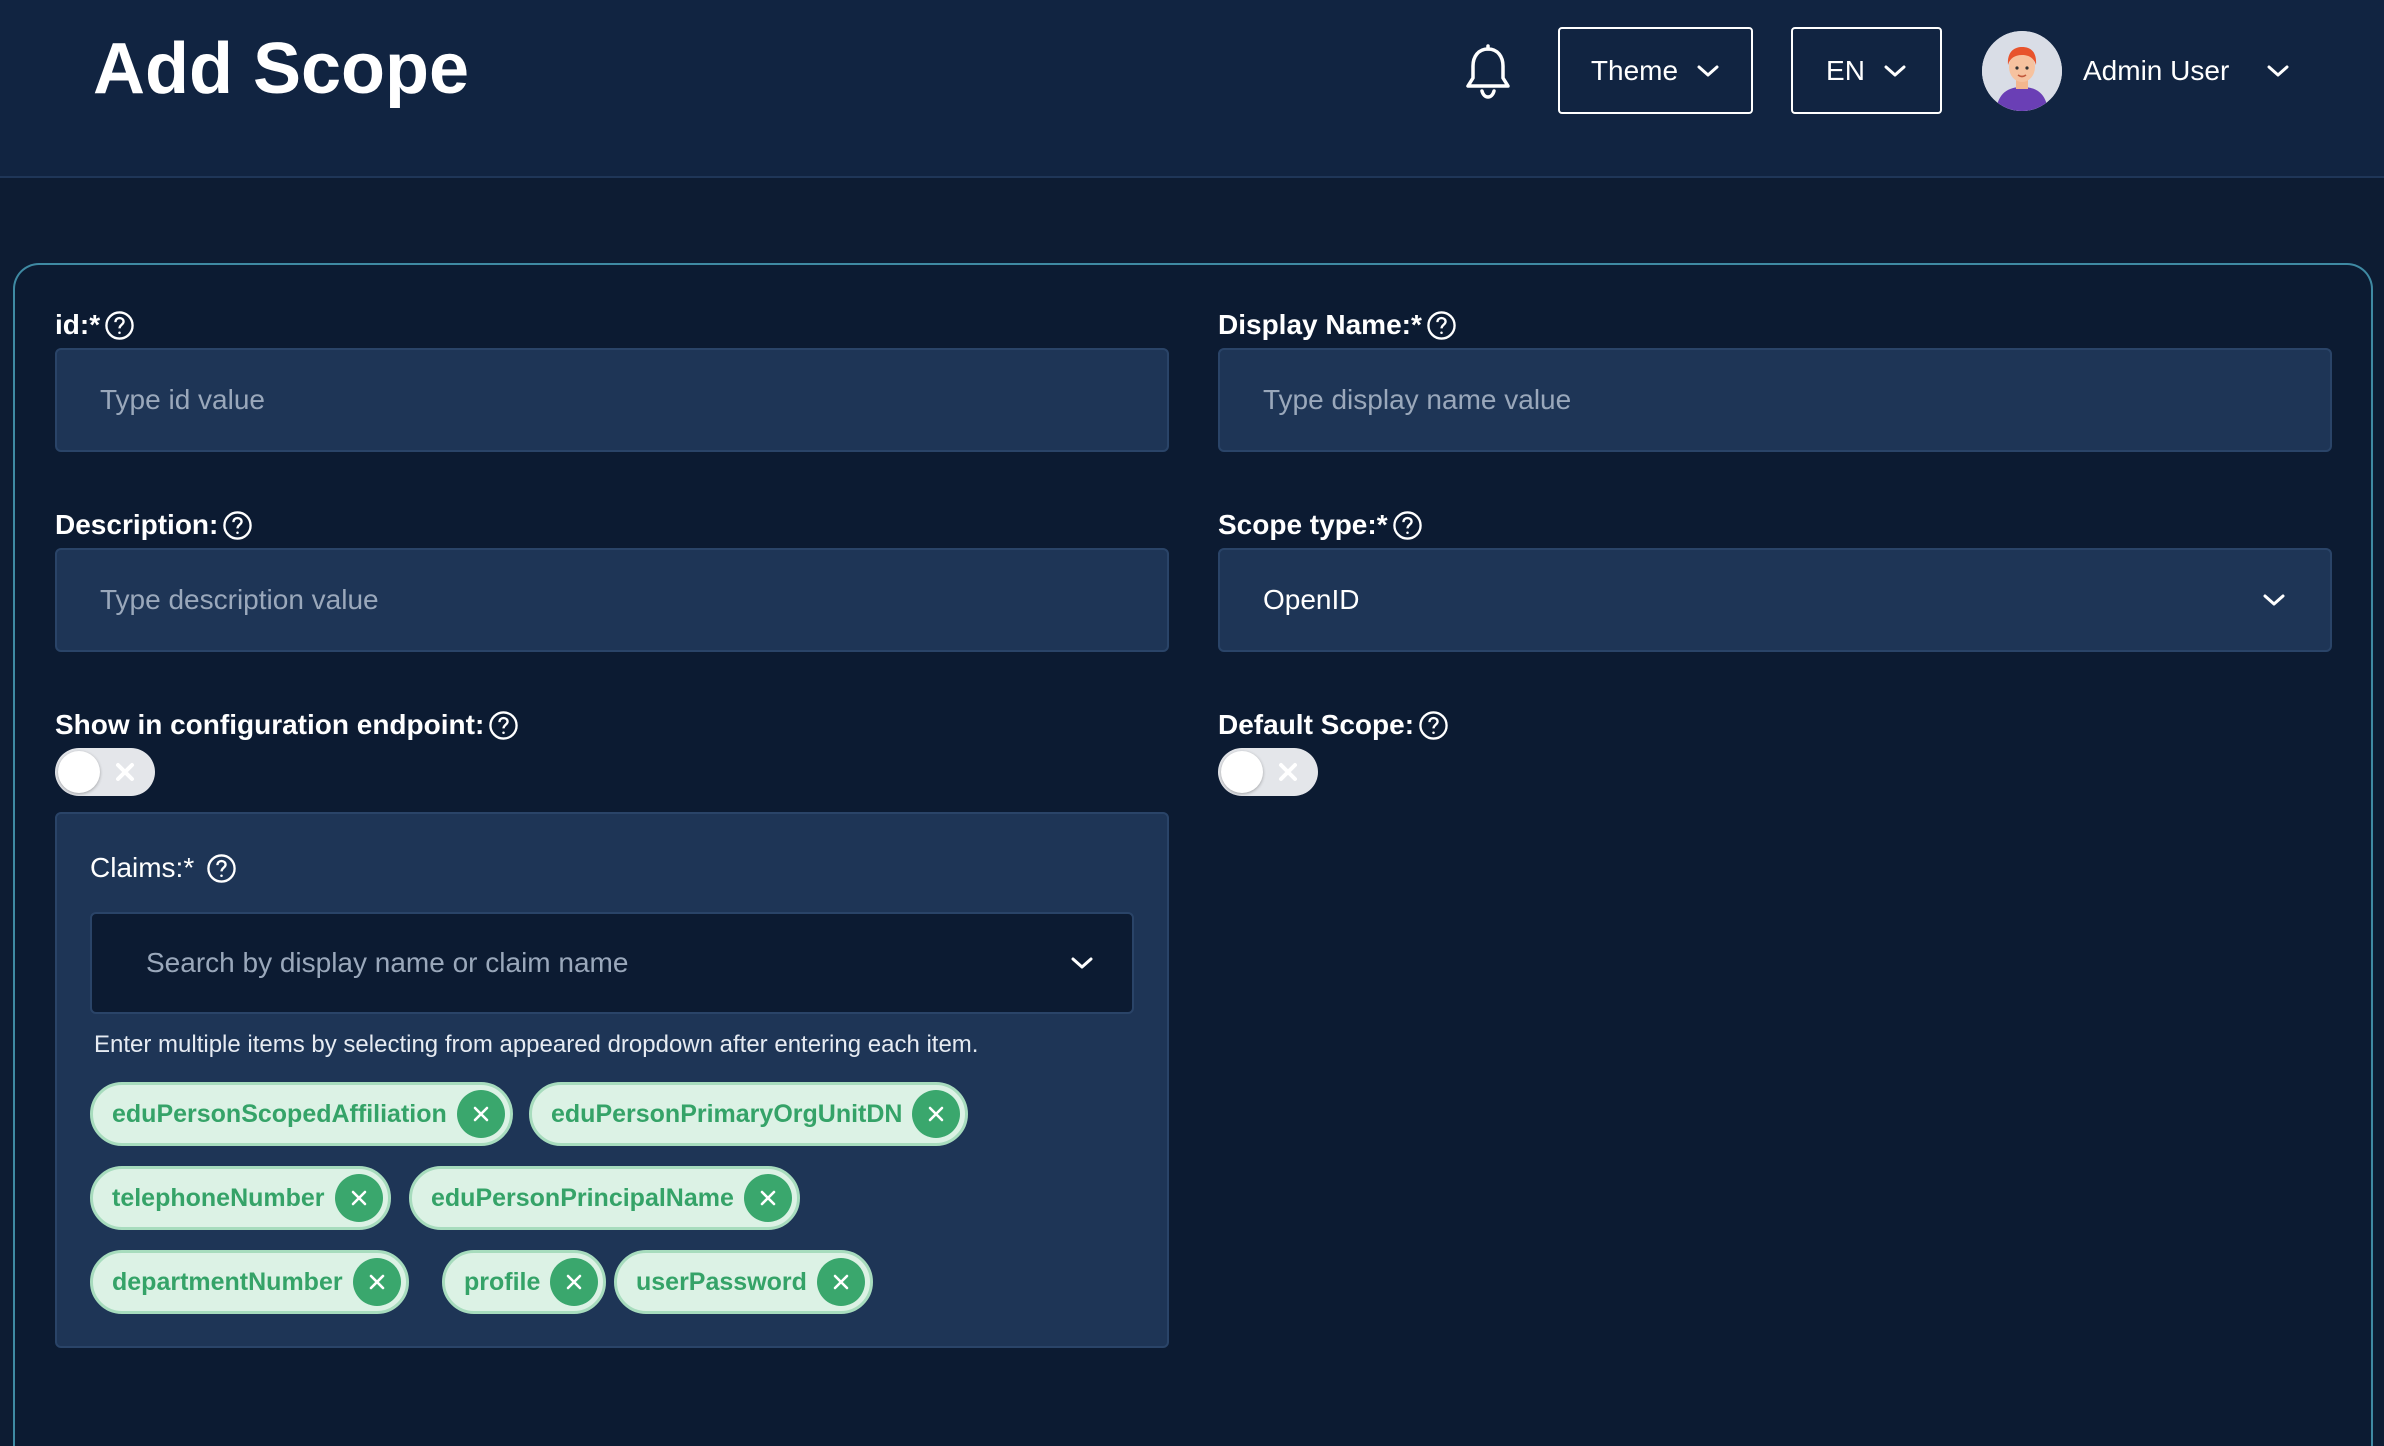  Describe the element at coordinates (218, 1197) in the screenshot. I see `claim-chip-label: telephoneNumber` at that location.